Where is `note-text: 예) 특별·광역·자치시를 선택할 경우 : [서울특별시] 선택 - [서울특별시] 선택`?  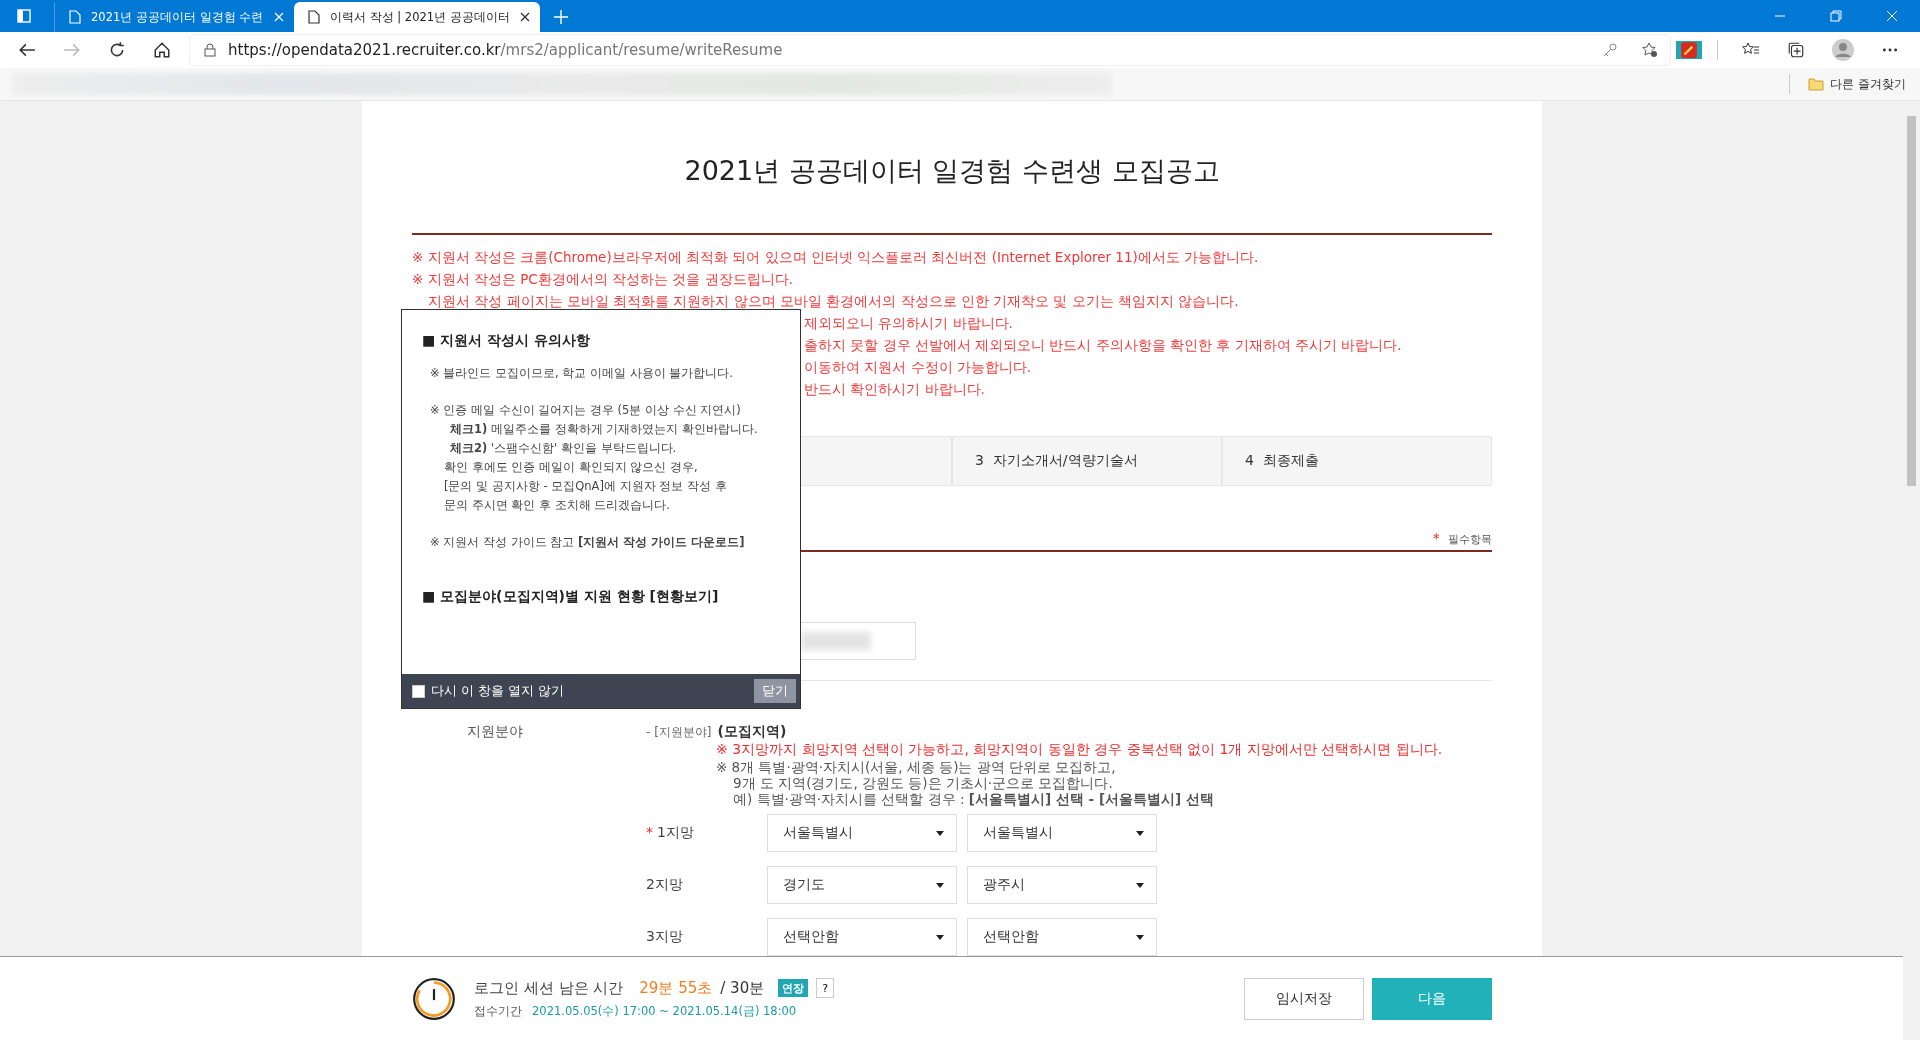
note-text: 예) 특별·광역·자치시를 선택할 경우 : [서울특별시] 선택 - [서울특별시] 선택 is located at coordinates (973, 799).